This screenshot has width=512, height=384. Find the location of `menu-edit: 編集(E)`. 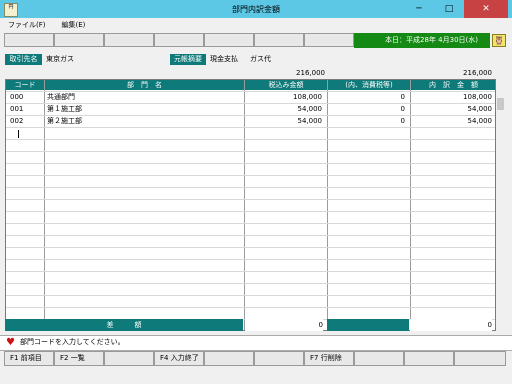

menu-edit: 編集(E) is located at coordinates (74, 24).